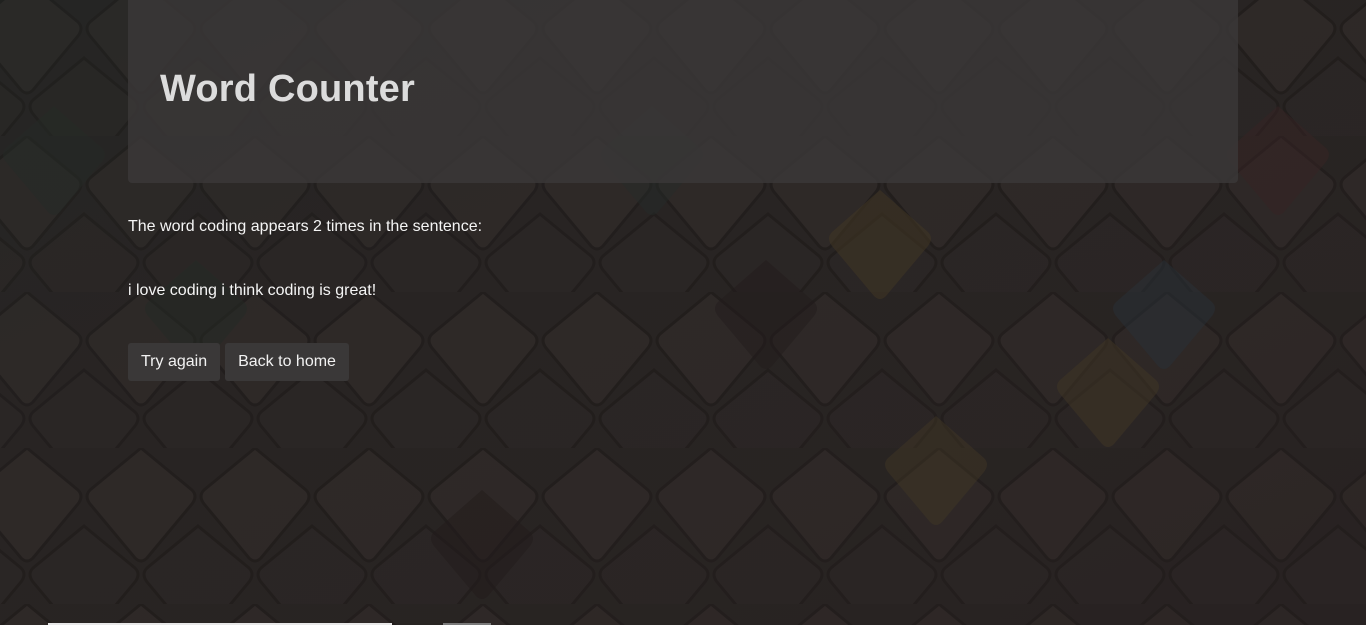 The image size is (1366, 625). What do you see at coordinates (317, 226) in the screenshot?
I see `result-count: 2` at bounding box center [317, 226].